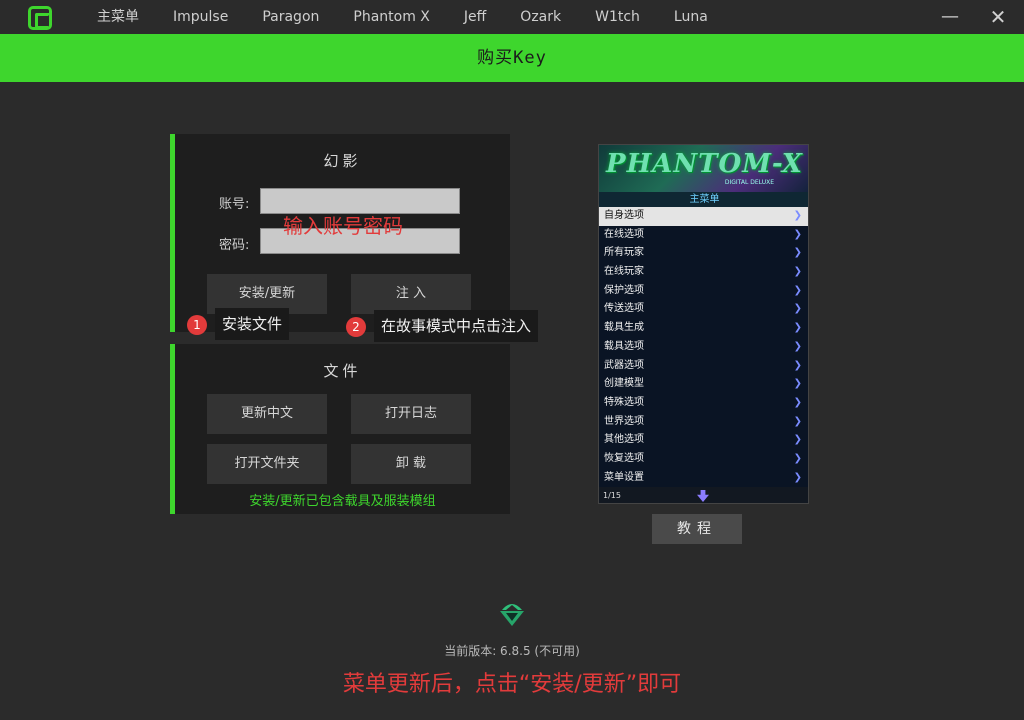 The image size is (1024, 720). I want to click on preview-footer: 1/15, so click(703, 495).